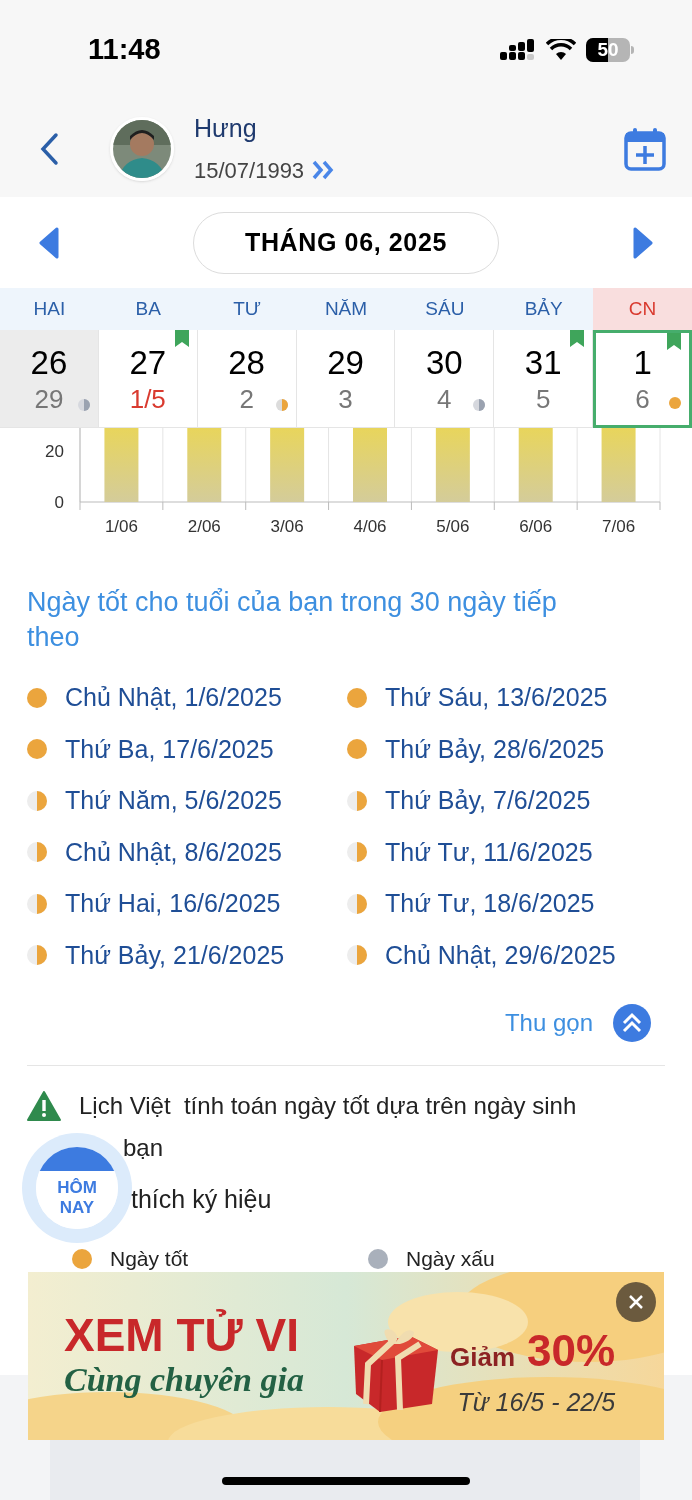 The width and height of the screenshot is (692, 1500). I want to click on good-day-link: Chủ Nhật, 29/6/2025, so click(500, 955).